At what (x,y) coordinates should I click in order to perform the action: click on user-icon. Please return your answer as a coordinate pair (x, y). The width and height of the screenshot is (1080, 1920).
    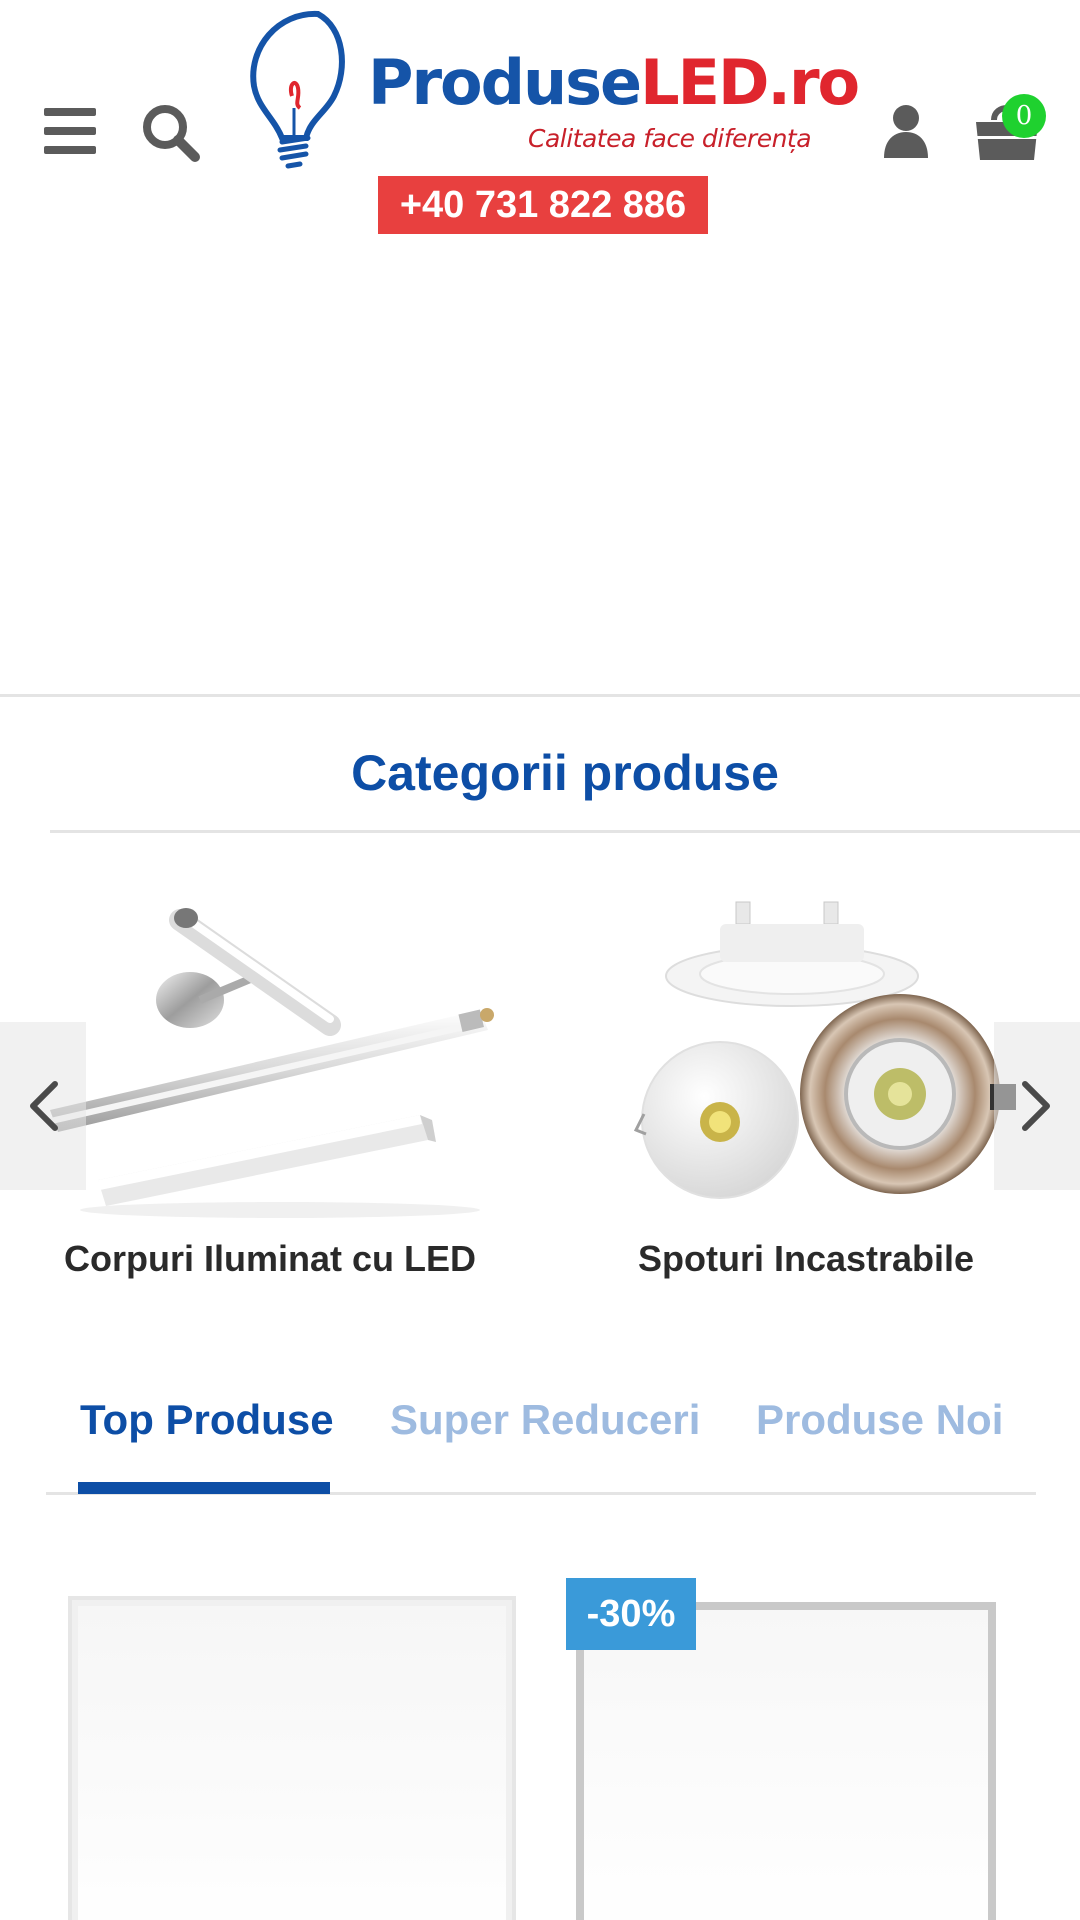
    Looking at the image, I should click on (906, 132).